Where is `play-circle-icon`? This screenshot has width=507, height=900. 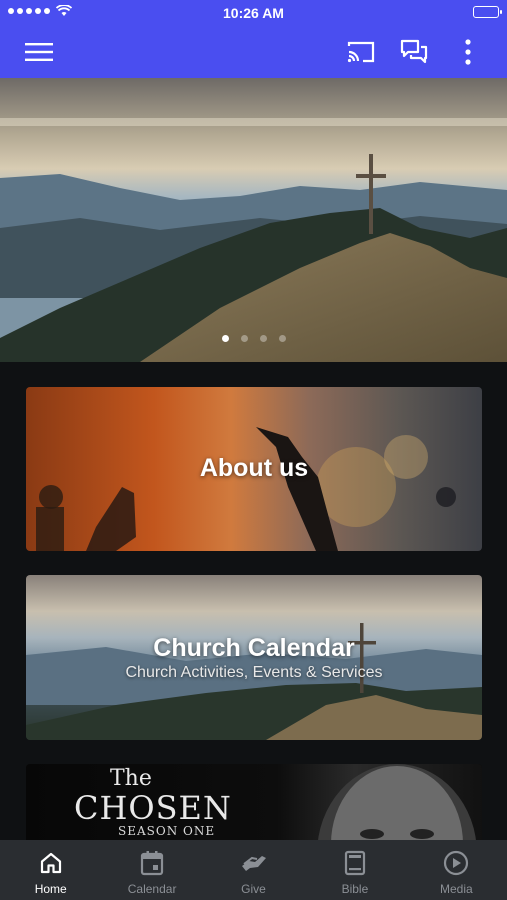
play-circle-icon is located at coordinates (456, 863).